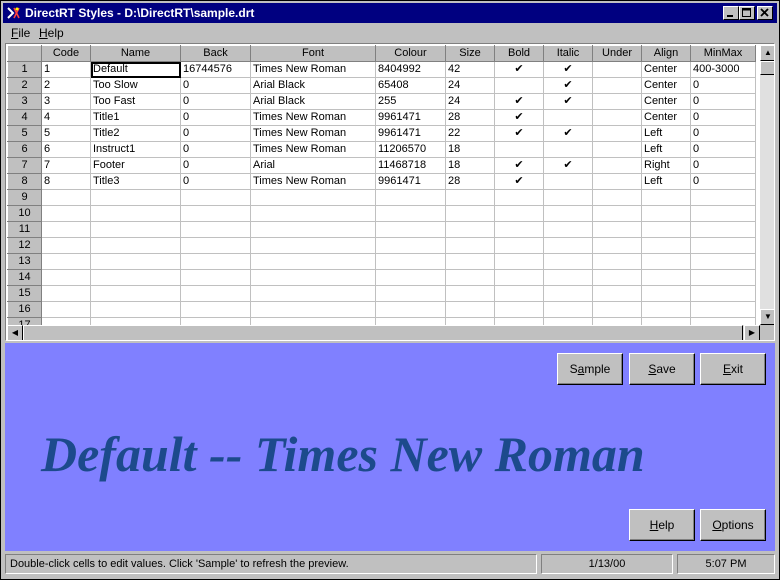  I want to click on cell-code: 7, so click(66, 165).